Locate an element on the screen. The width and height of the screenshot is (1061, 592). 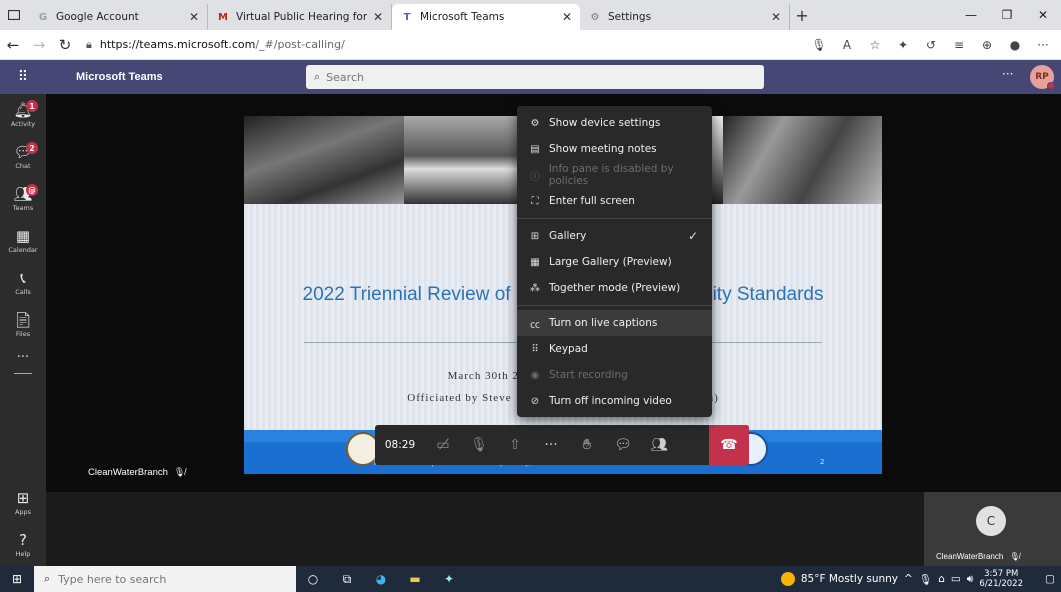
hang-up-button: ☎ is located at coordinates (729, 445).